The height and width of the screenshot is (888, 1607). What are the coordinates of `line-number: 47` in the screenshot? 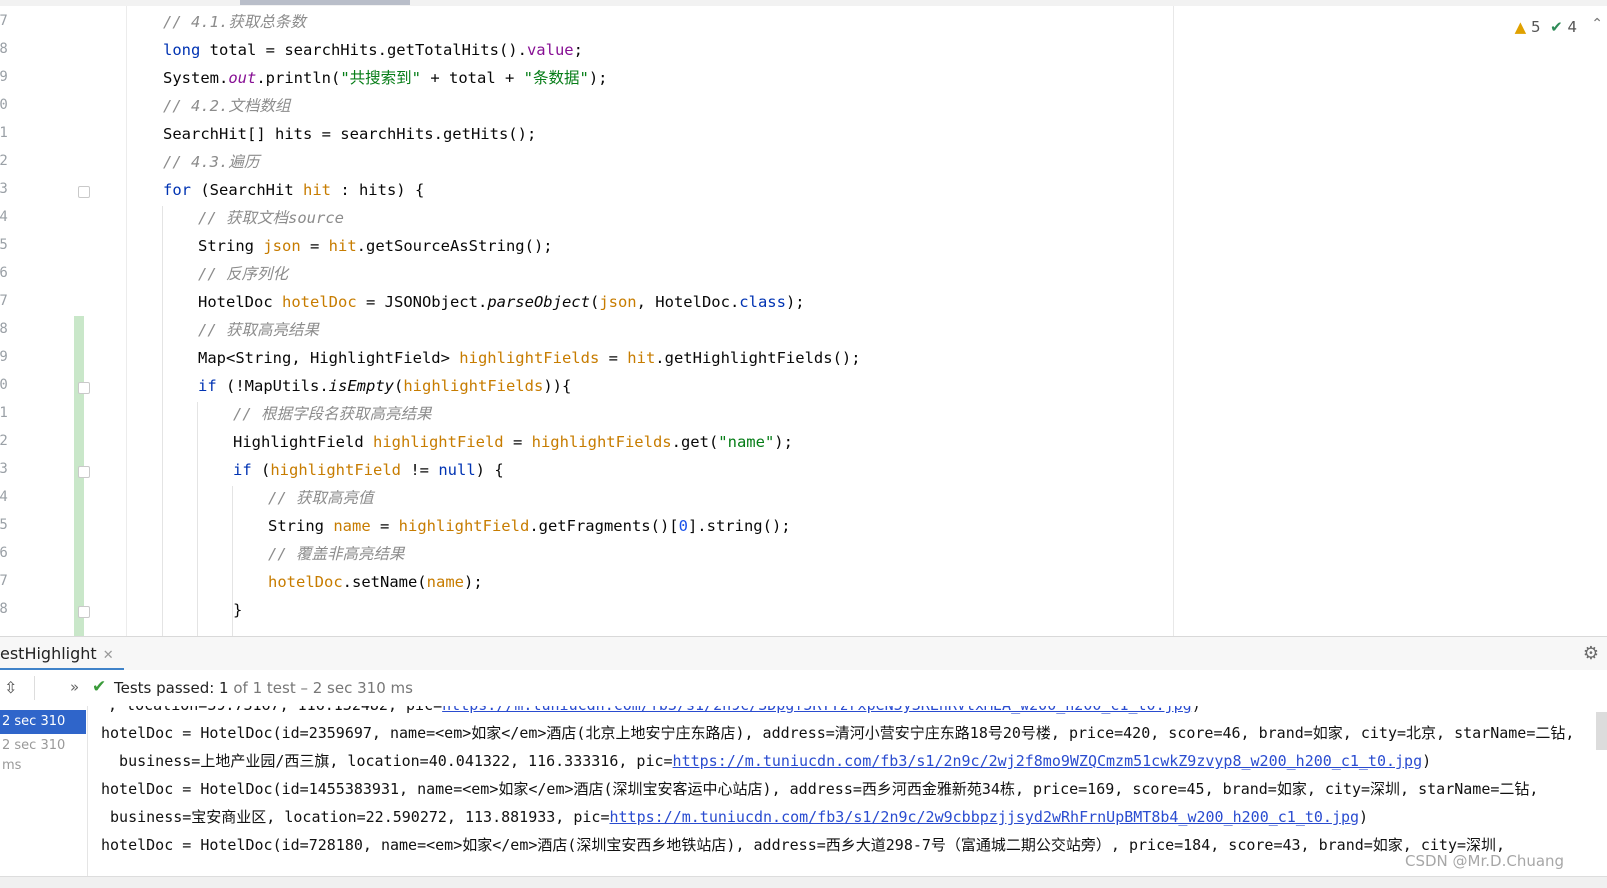 It's located at (4, 301).